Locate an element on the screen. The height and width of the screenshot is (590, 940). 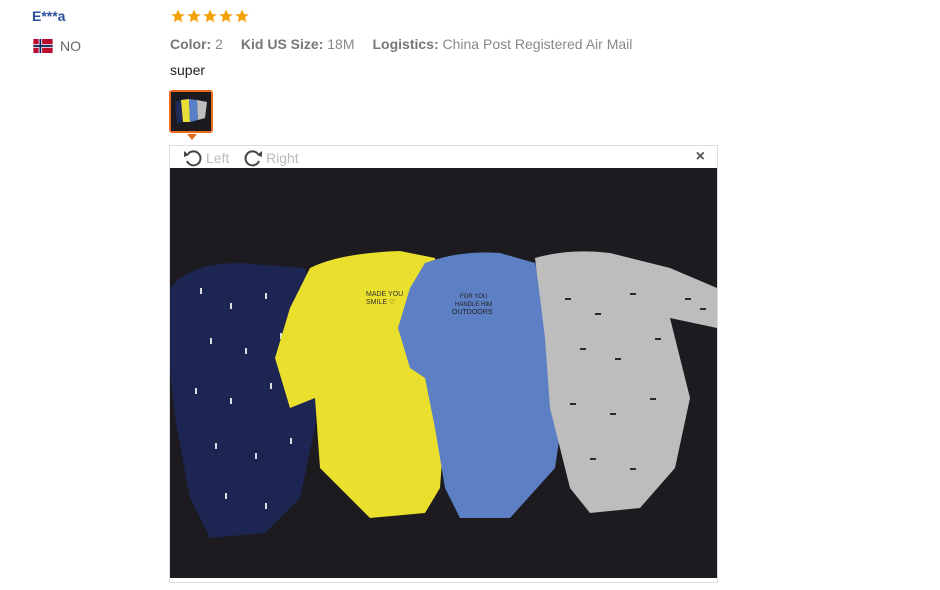
norway-flag-icon is located at coordinates (43, 46).